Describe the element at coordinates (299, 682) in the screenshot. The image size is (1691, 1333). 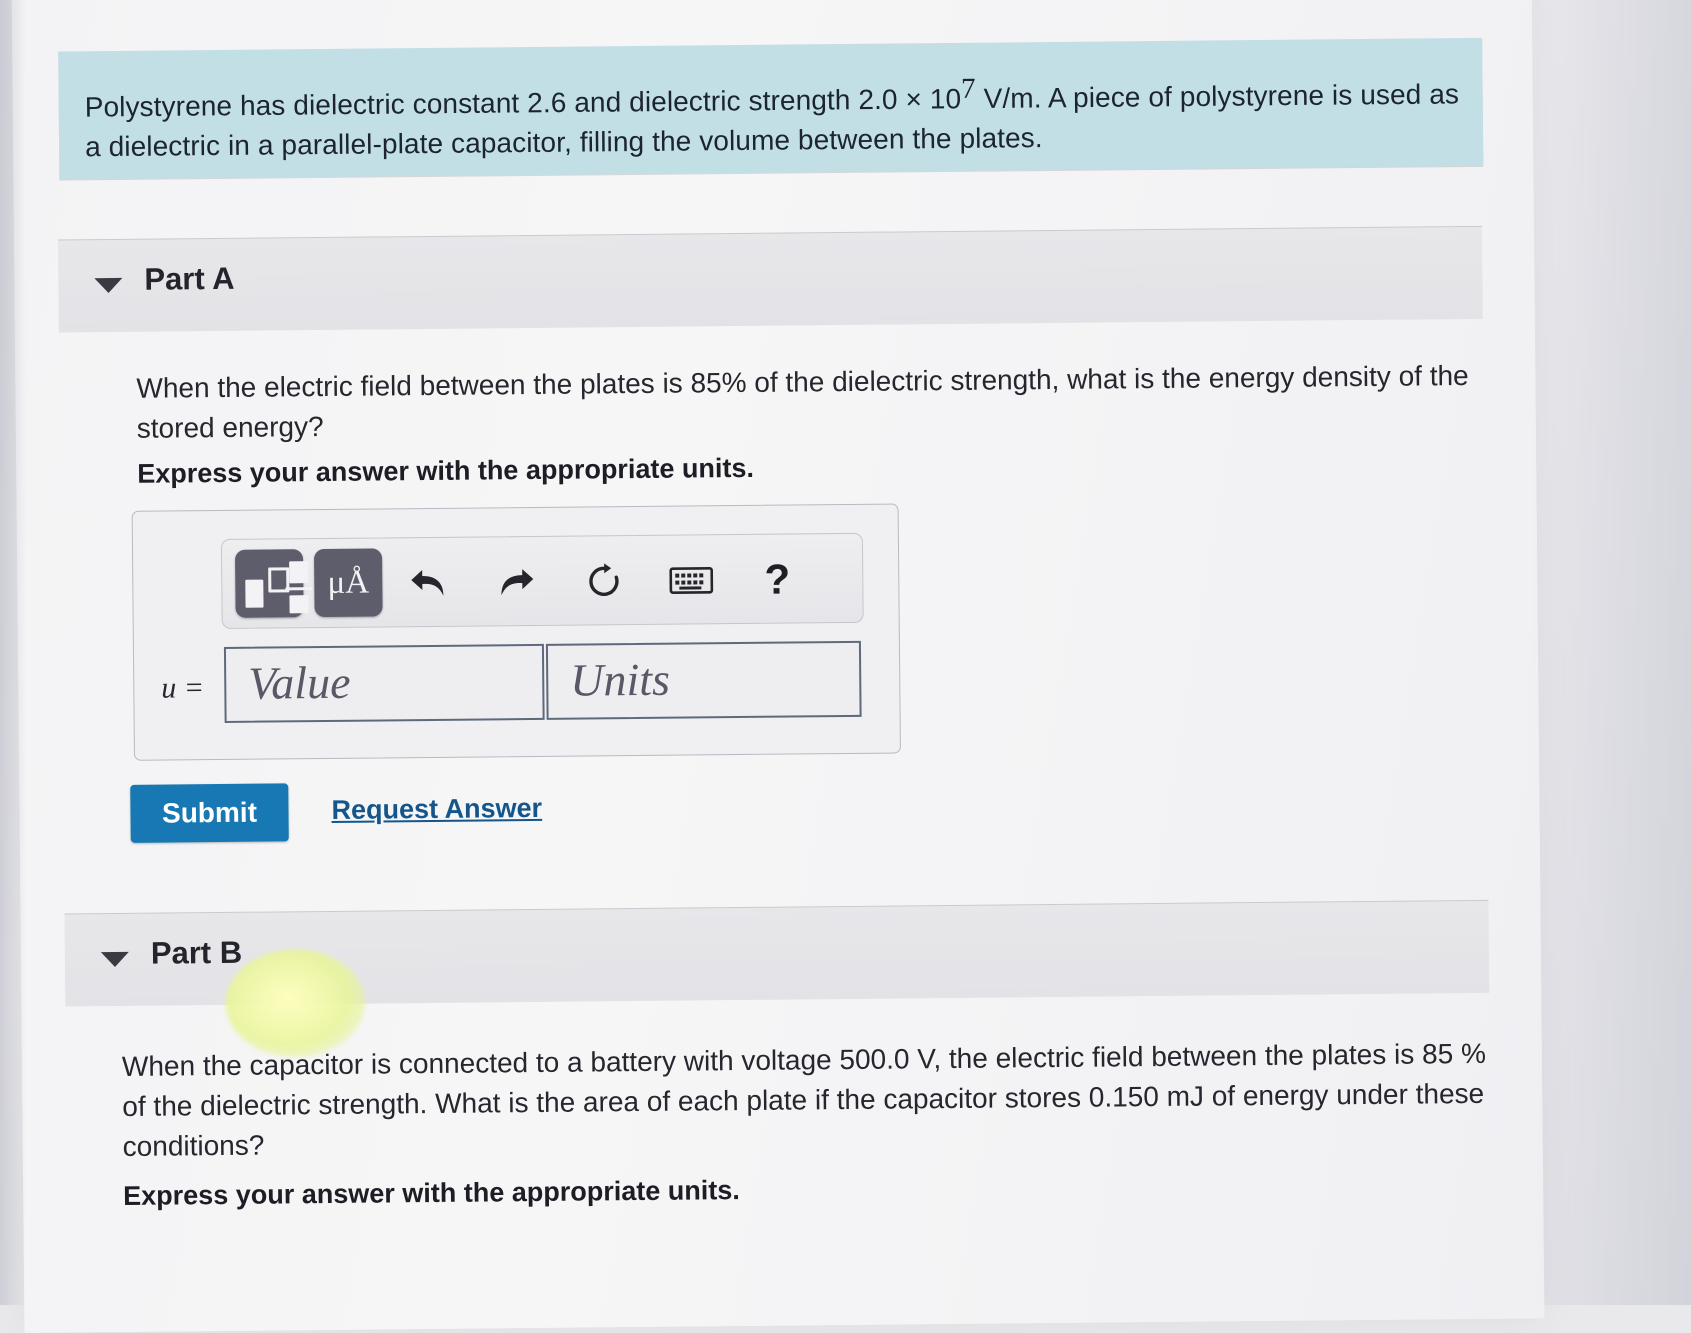
I see `value-placeholder: Value` at that location.